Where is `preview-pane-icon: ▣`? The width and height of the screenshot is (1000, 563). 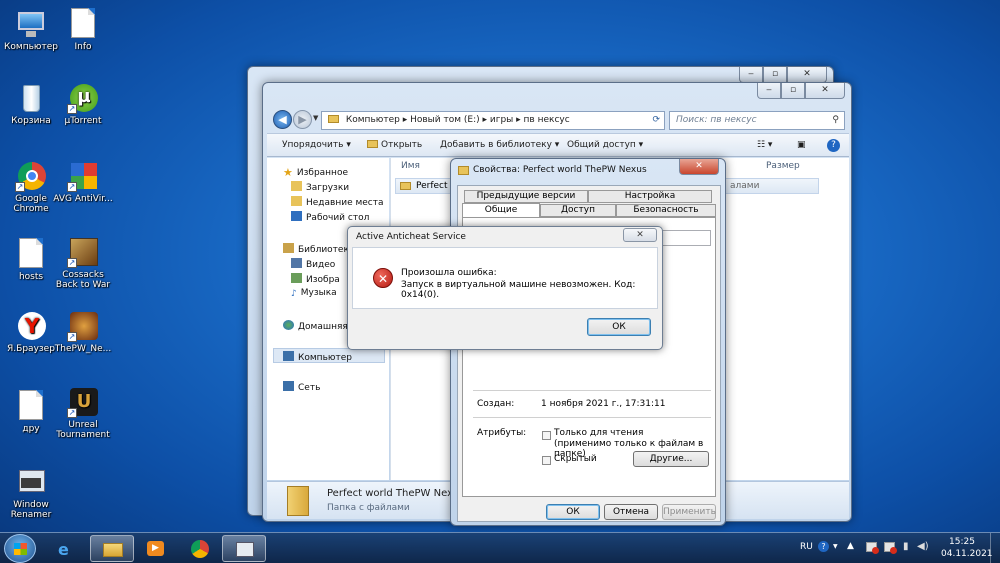 preview-pane-icon: ▣ is located at coordinates (801, 145).